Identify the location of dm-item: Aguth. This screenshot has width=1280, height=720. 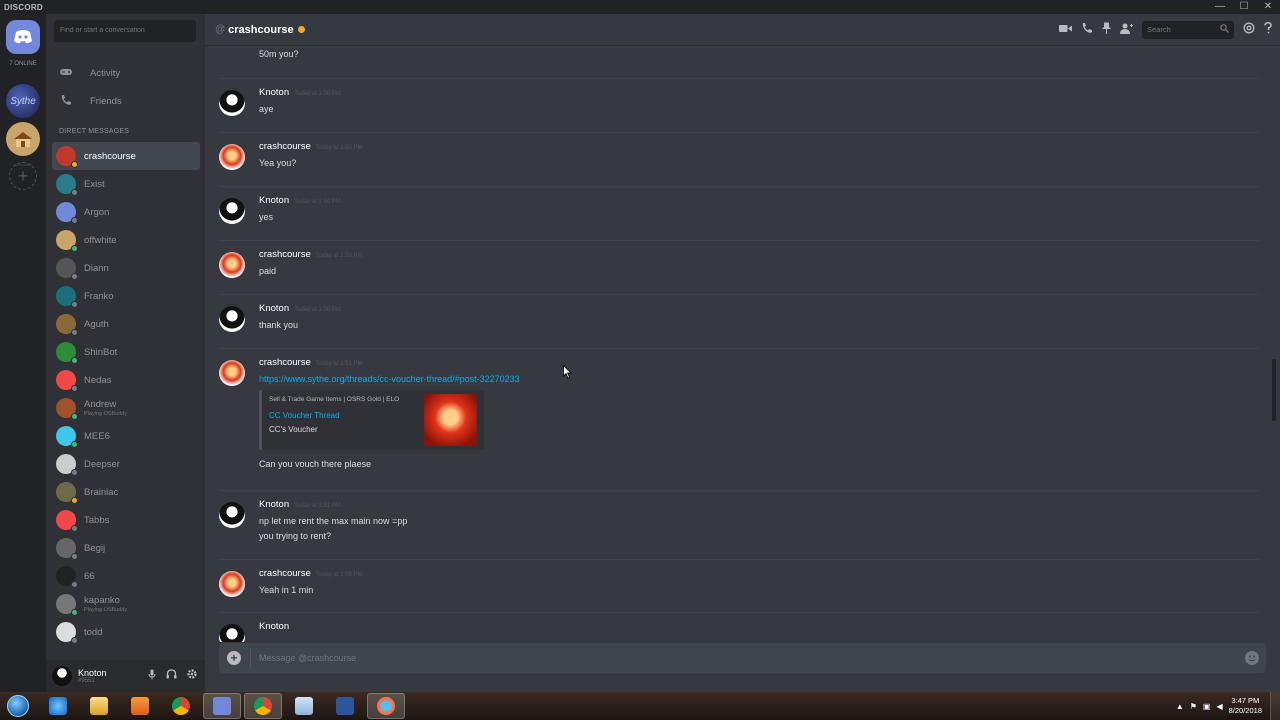
(126, 324).